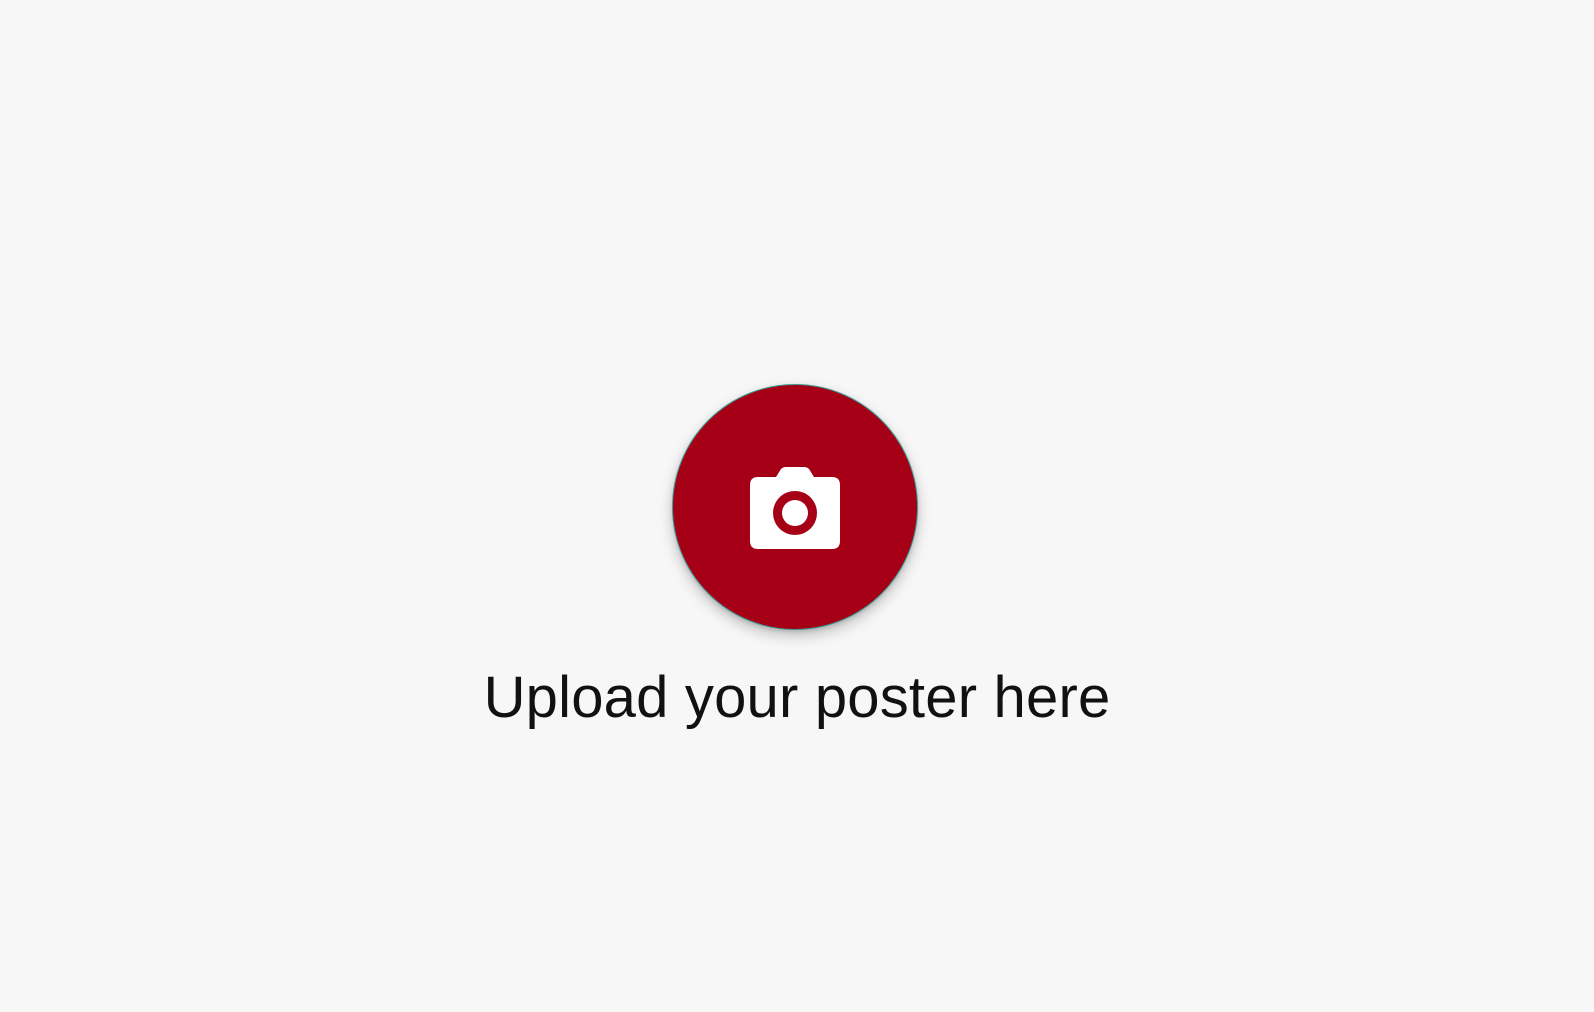 This screenshot has height=1012, width=1594. I want to click on upload-instruction-text: Upload your poster here, so click(797, 697).